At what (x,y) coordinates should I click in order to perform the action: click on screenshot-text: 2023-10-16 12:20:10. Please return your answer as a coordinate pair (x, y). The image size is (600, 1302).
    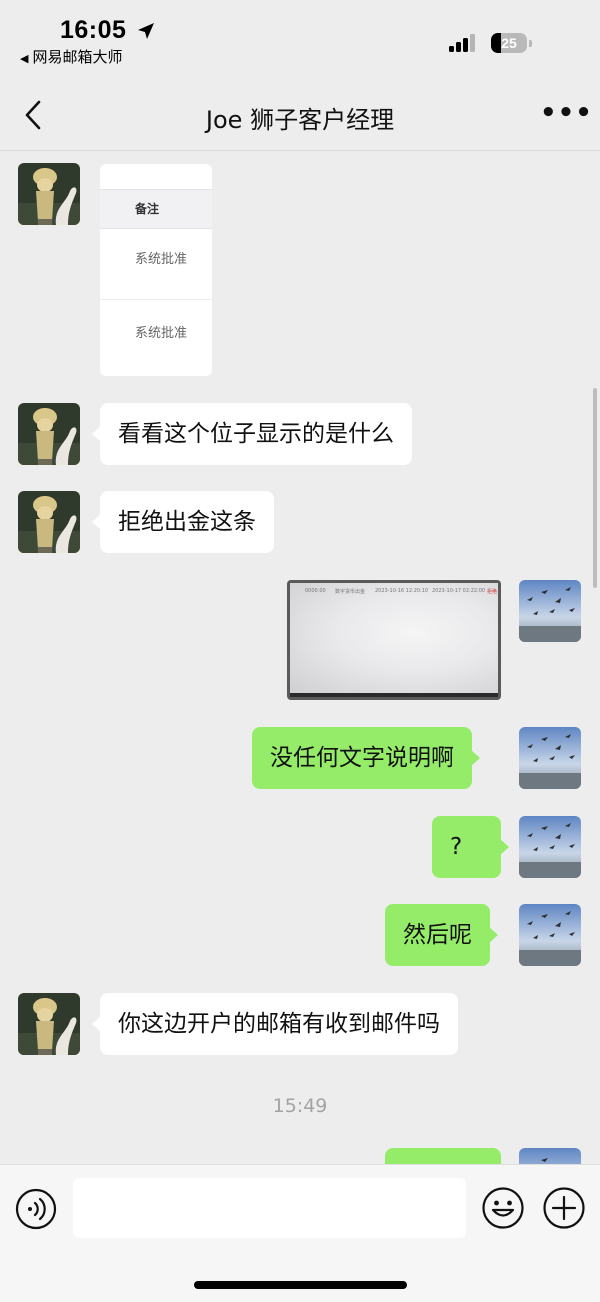
    Looking at the image, I should click on (402, 591).